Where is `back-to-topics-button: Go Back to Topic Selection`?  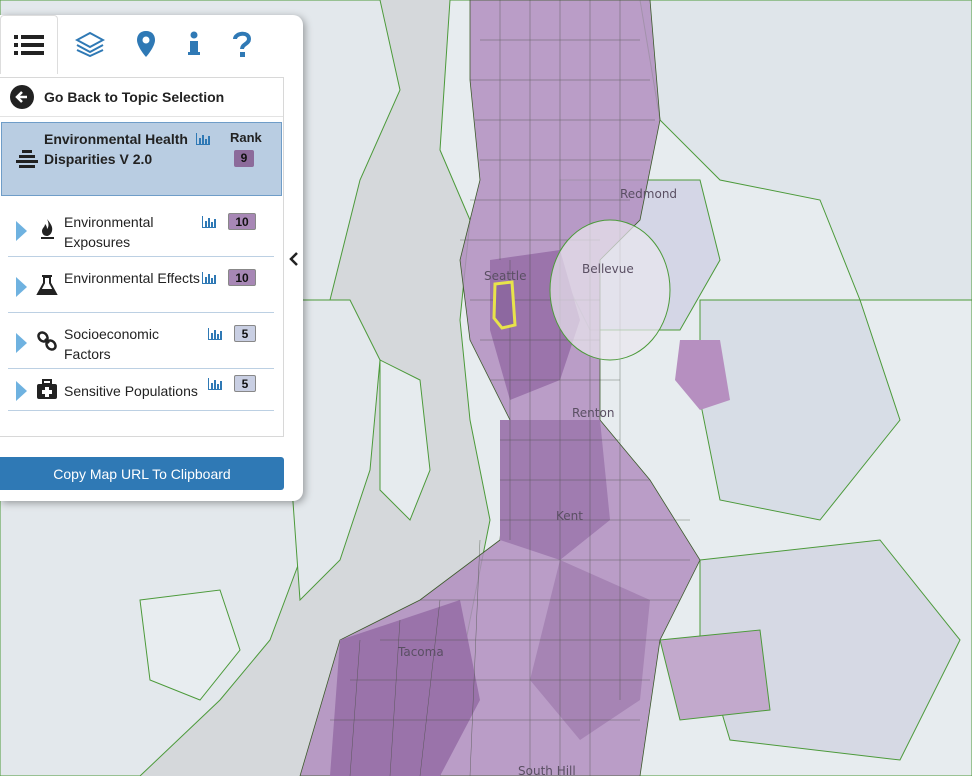 back-to-topics-button: Go Back to Topic Selection is located at coordinates (141, 97).